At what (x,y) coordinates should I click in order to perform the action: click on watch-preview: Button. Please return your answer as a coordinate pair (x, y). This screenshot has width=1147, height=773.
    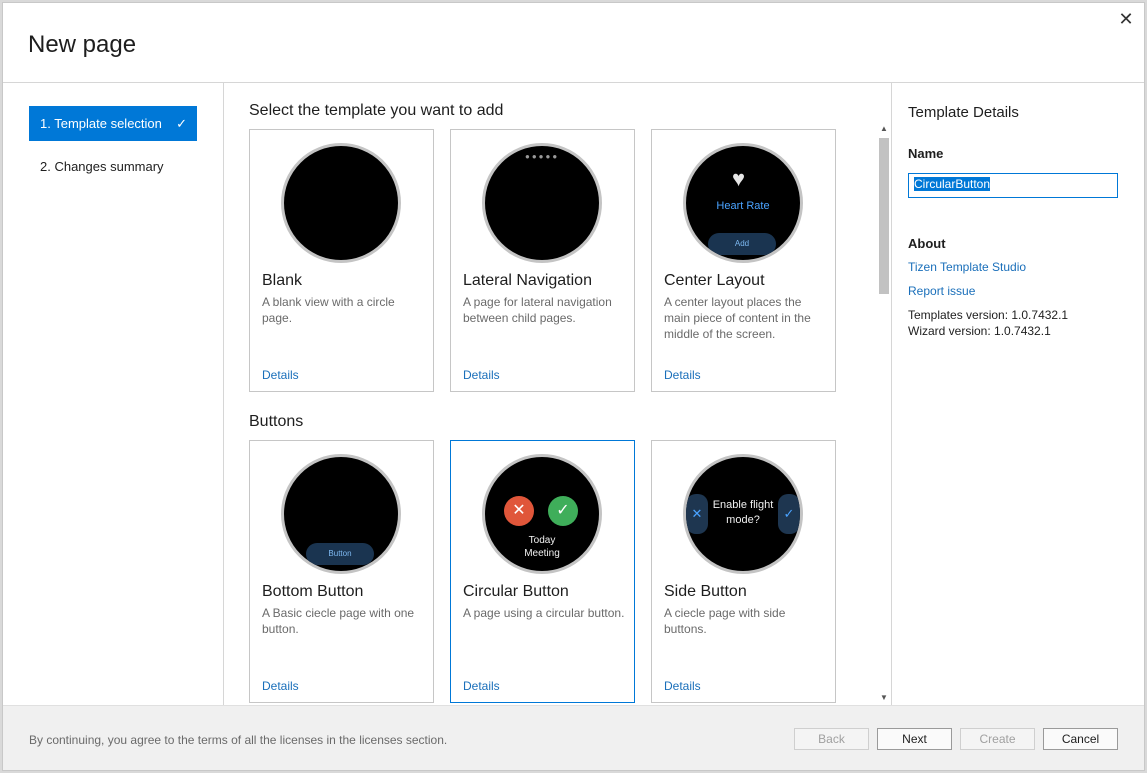
    Looking at the image, I should click on (341, 514).